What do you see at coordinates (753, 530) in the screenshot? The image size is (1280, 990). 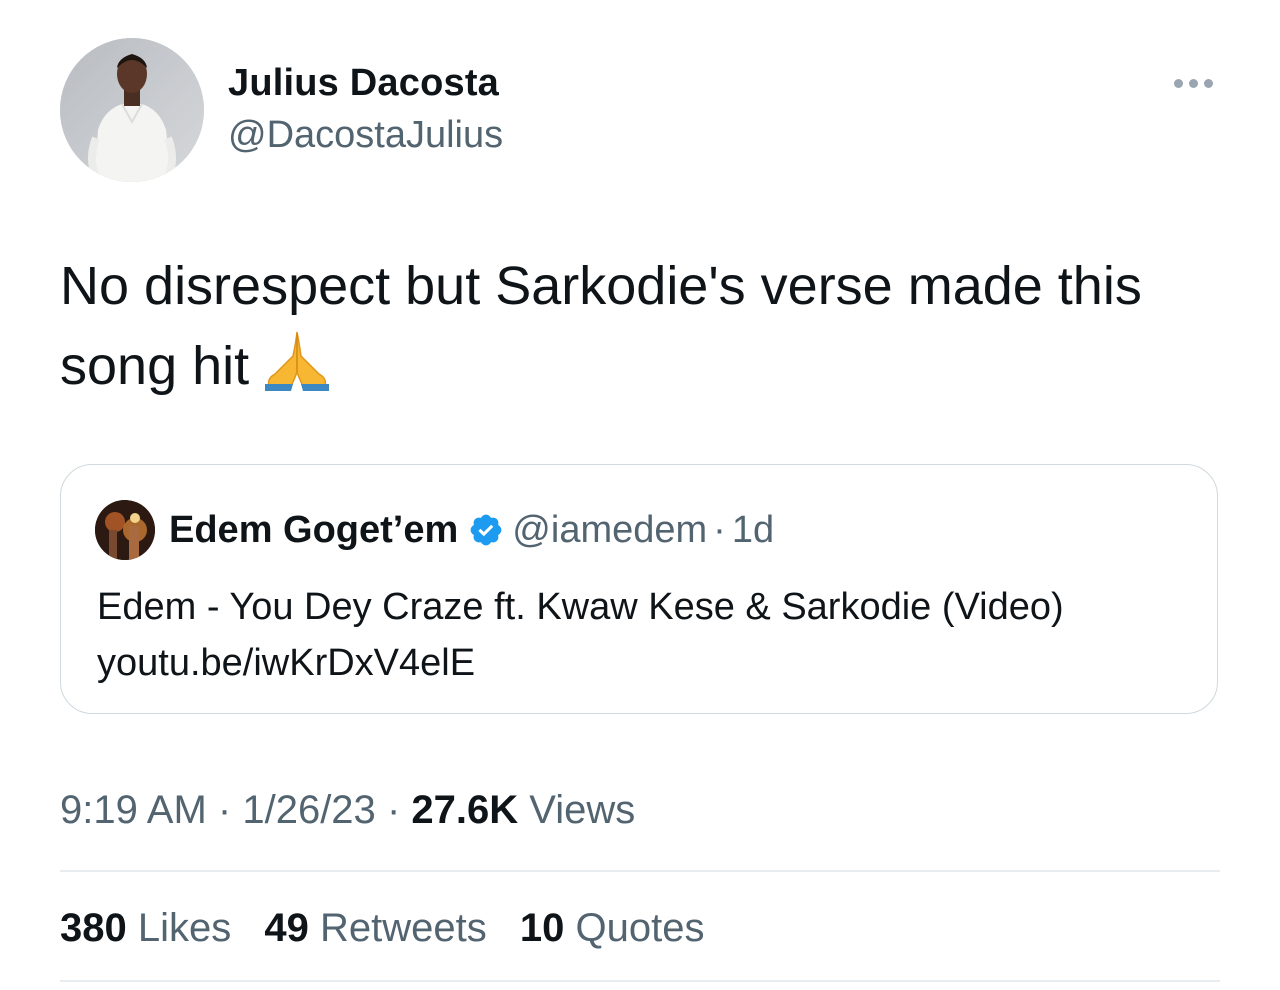 I see `quoted-age: 1d` at bounding box center [753, 530].